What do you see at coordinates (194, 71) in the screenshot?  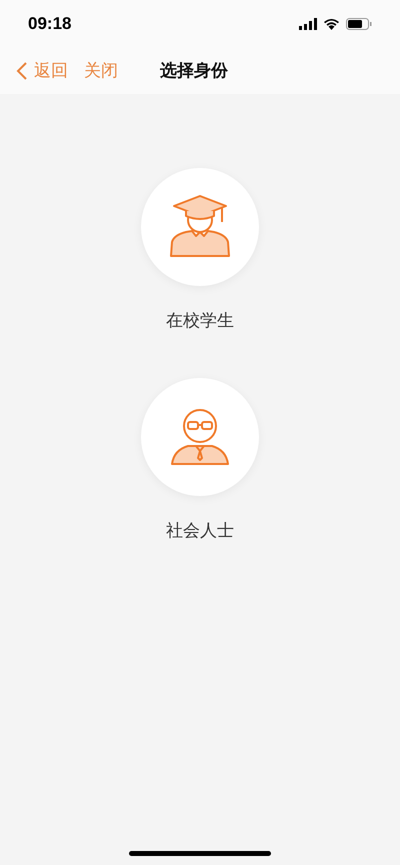 I see `page-title: 选择身份` at bounding box center [194, 71].